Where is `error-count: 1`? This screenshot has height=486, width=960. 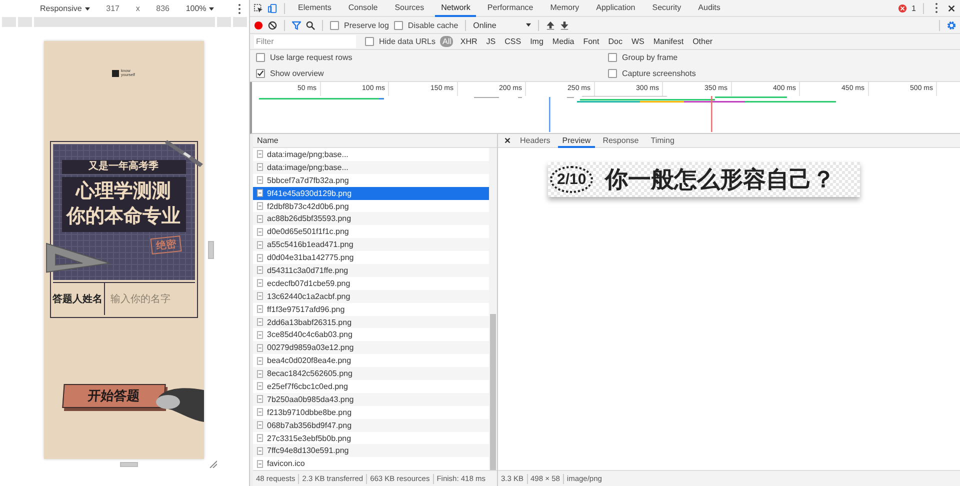 error-count: 1 is located at coordinates (914, 8).